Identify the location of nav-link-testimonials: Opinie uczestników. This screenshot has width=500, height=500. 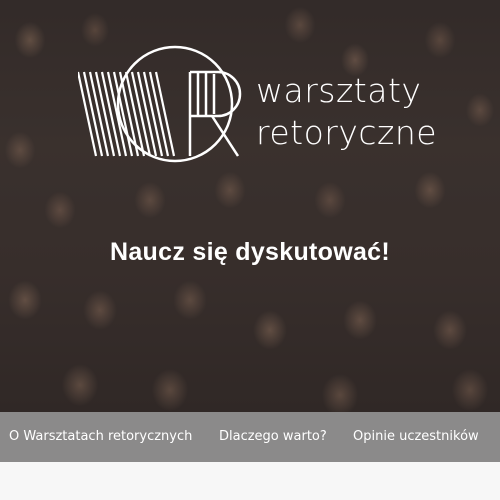
(416, 436).